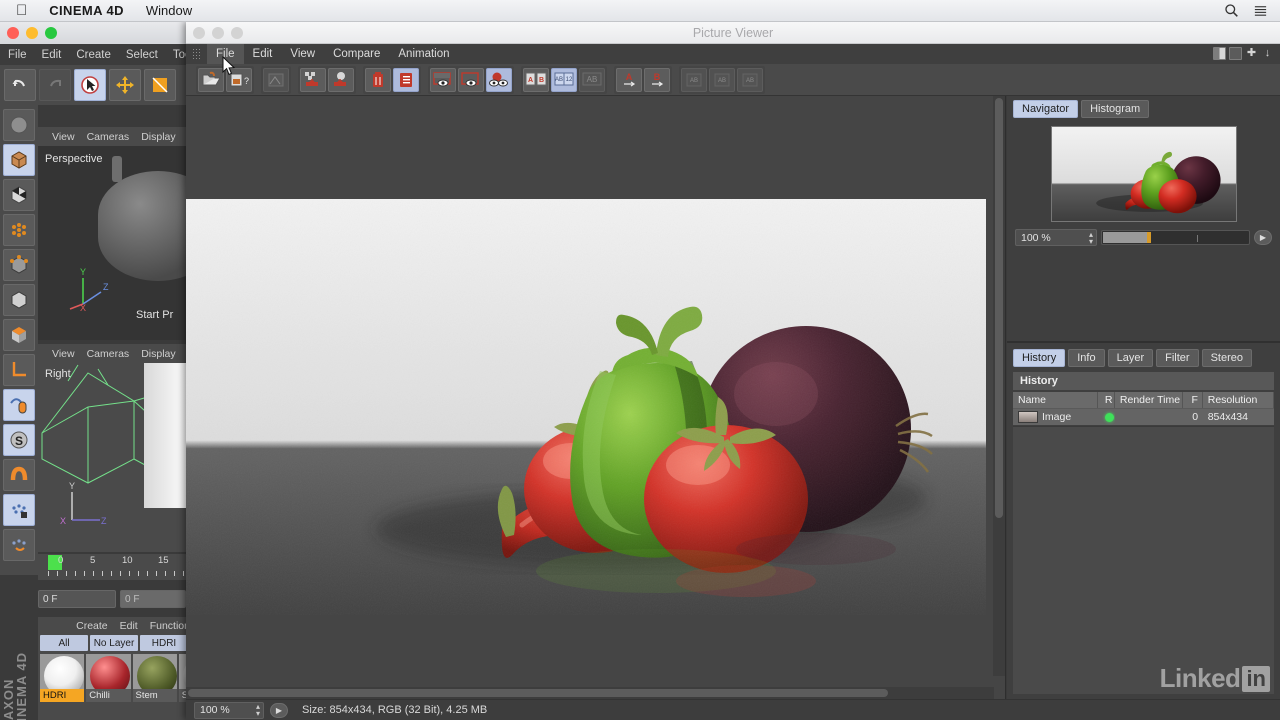 The height and width of the screenshot is (720, 1280). What do you see at coordinates (279, 710) in the screenshot?
I see `status-play-button: ▶` at bounding box center [279, 710].